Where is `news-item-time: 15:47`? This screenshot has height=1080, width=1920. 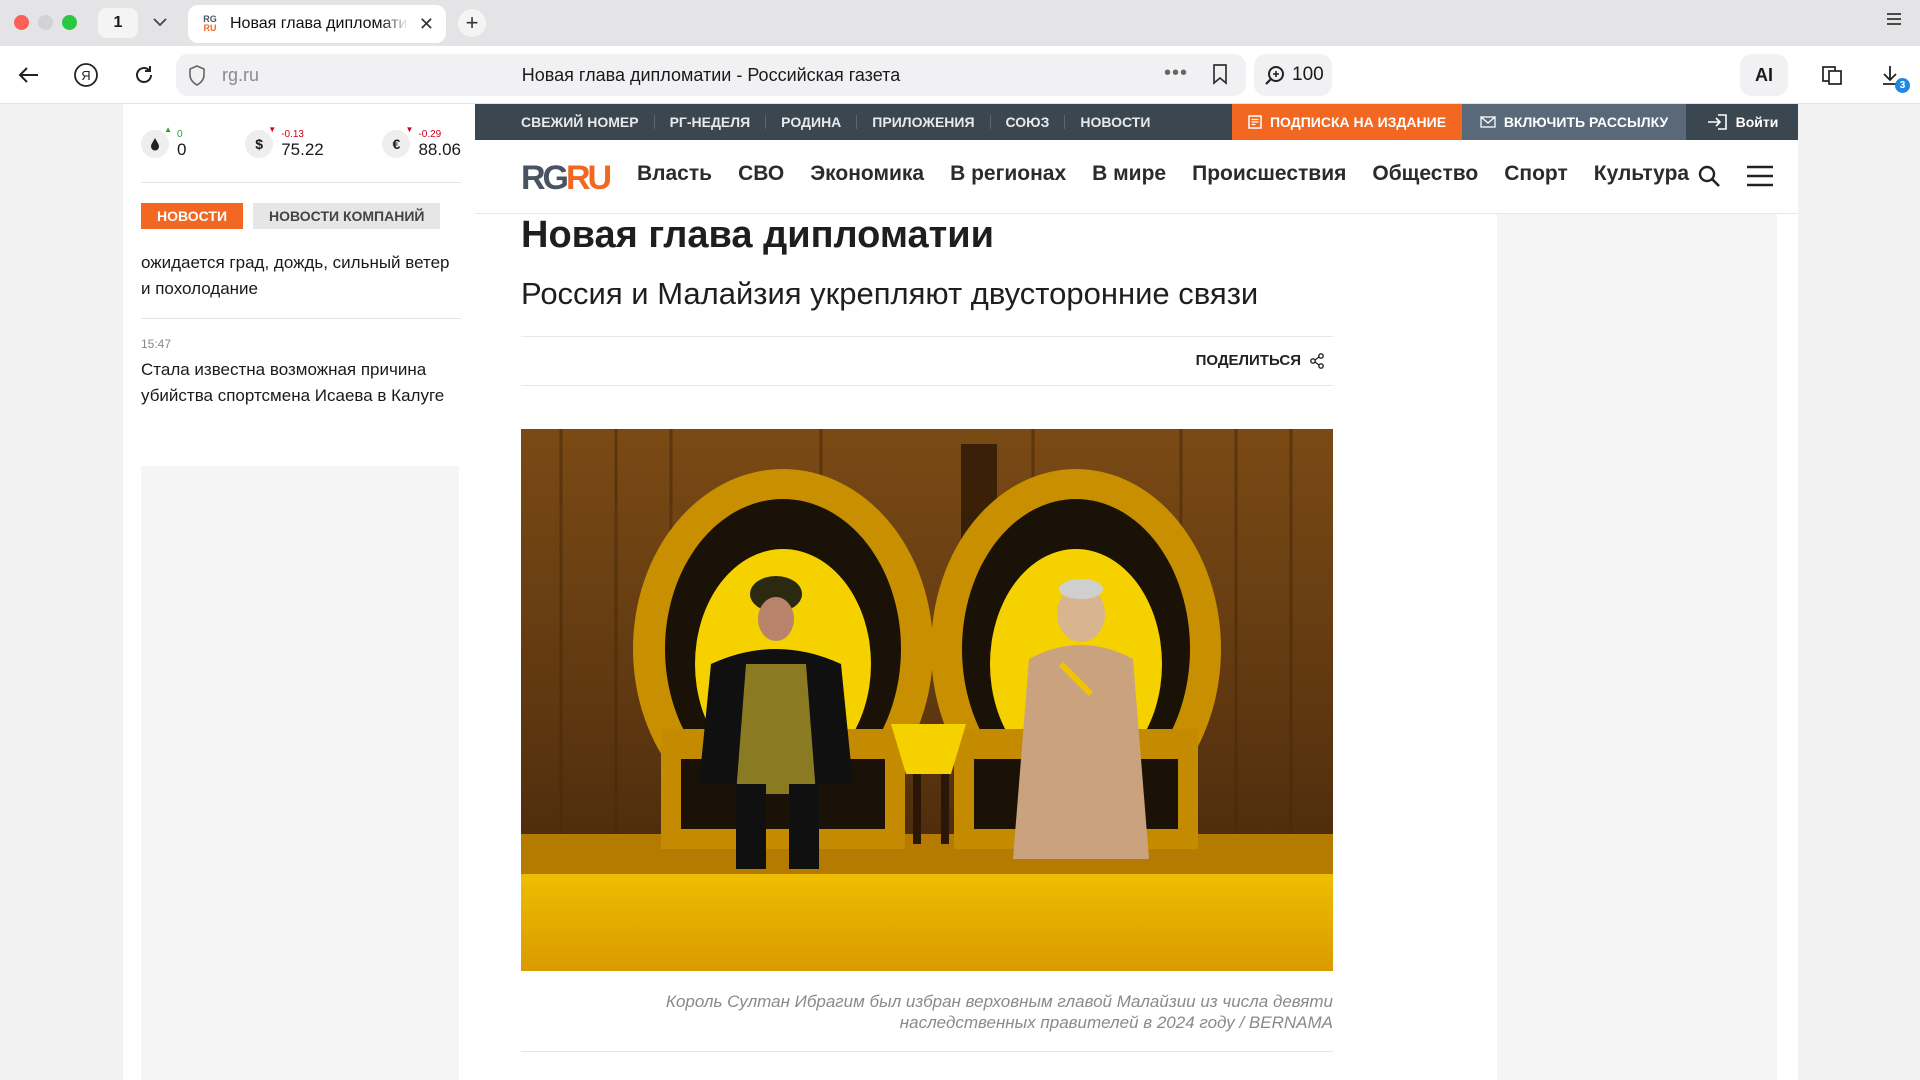 news-item-time: 15:47 is located at coordinates (156, 344).